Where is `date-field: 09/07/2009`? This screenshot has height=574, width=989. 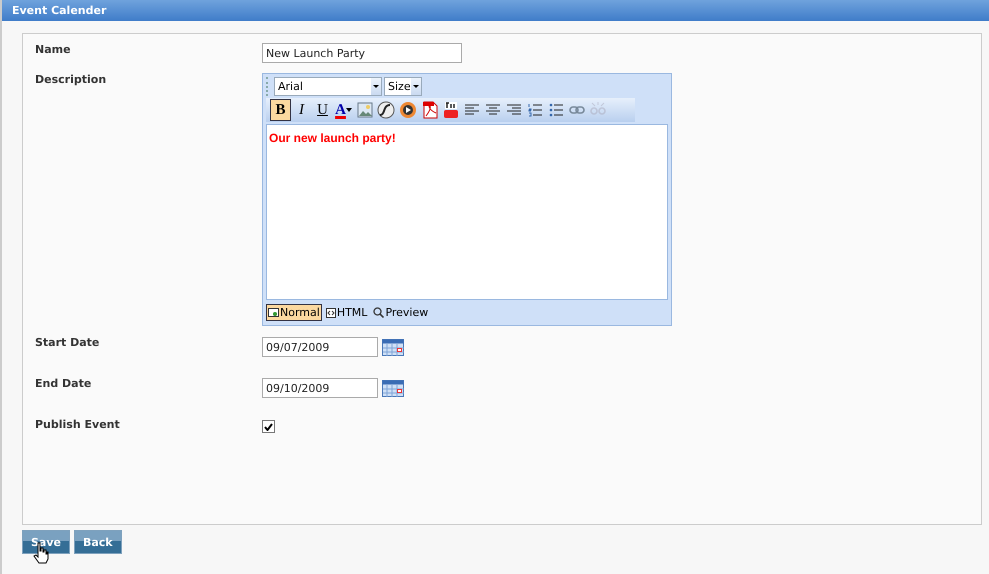
date-field: 09/07/2009 is located at coordinates (320, 347).